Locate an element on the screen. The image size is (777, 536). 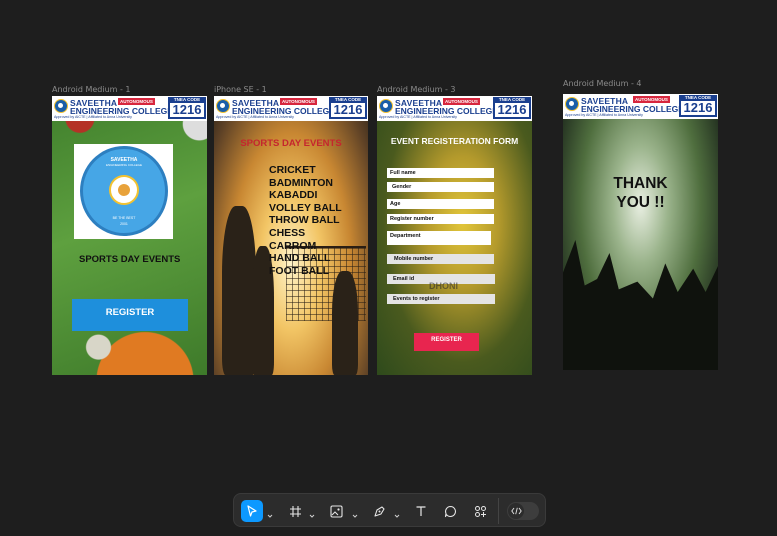
frame-hash-icon is located at coordinates (295, 511).